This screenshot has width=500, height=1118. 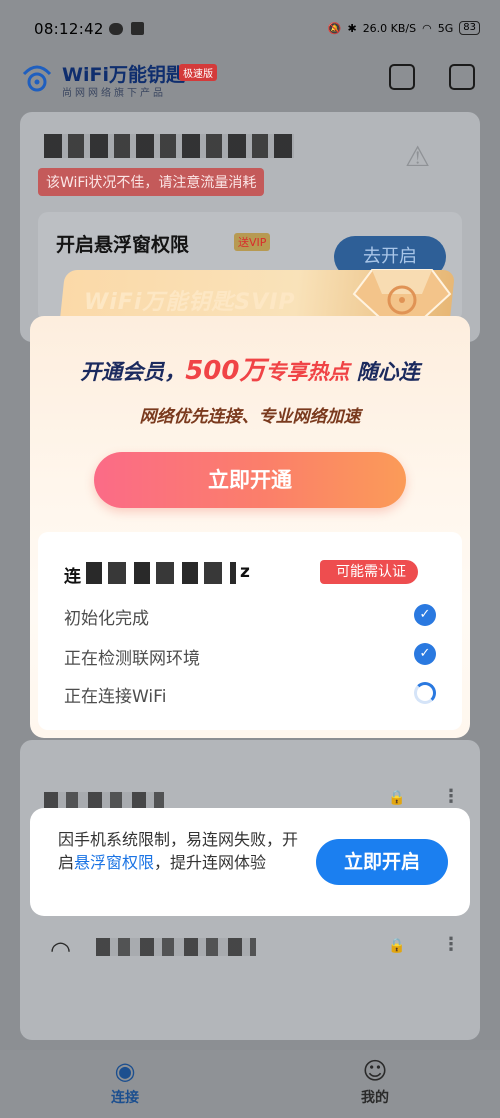 What do you see at coordinates (123, 75) in the screenshot?
I see `brand-name: WiFi万能钥匙` at bounding box center [123, 75].